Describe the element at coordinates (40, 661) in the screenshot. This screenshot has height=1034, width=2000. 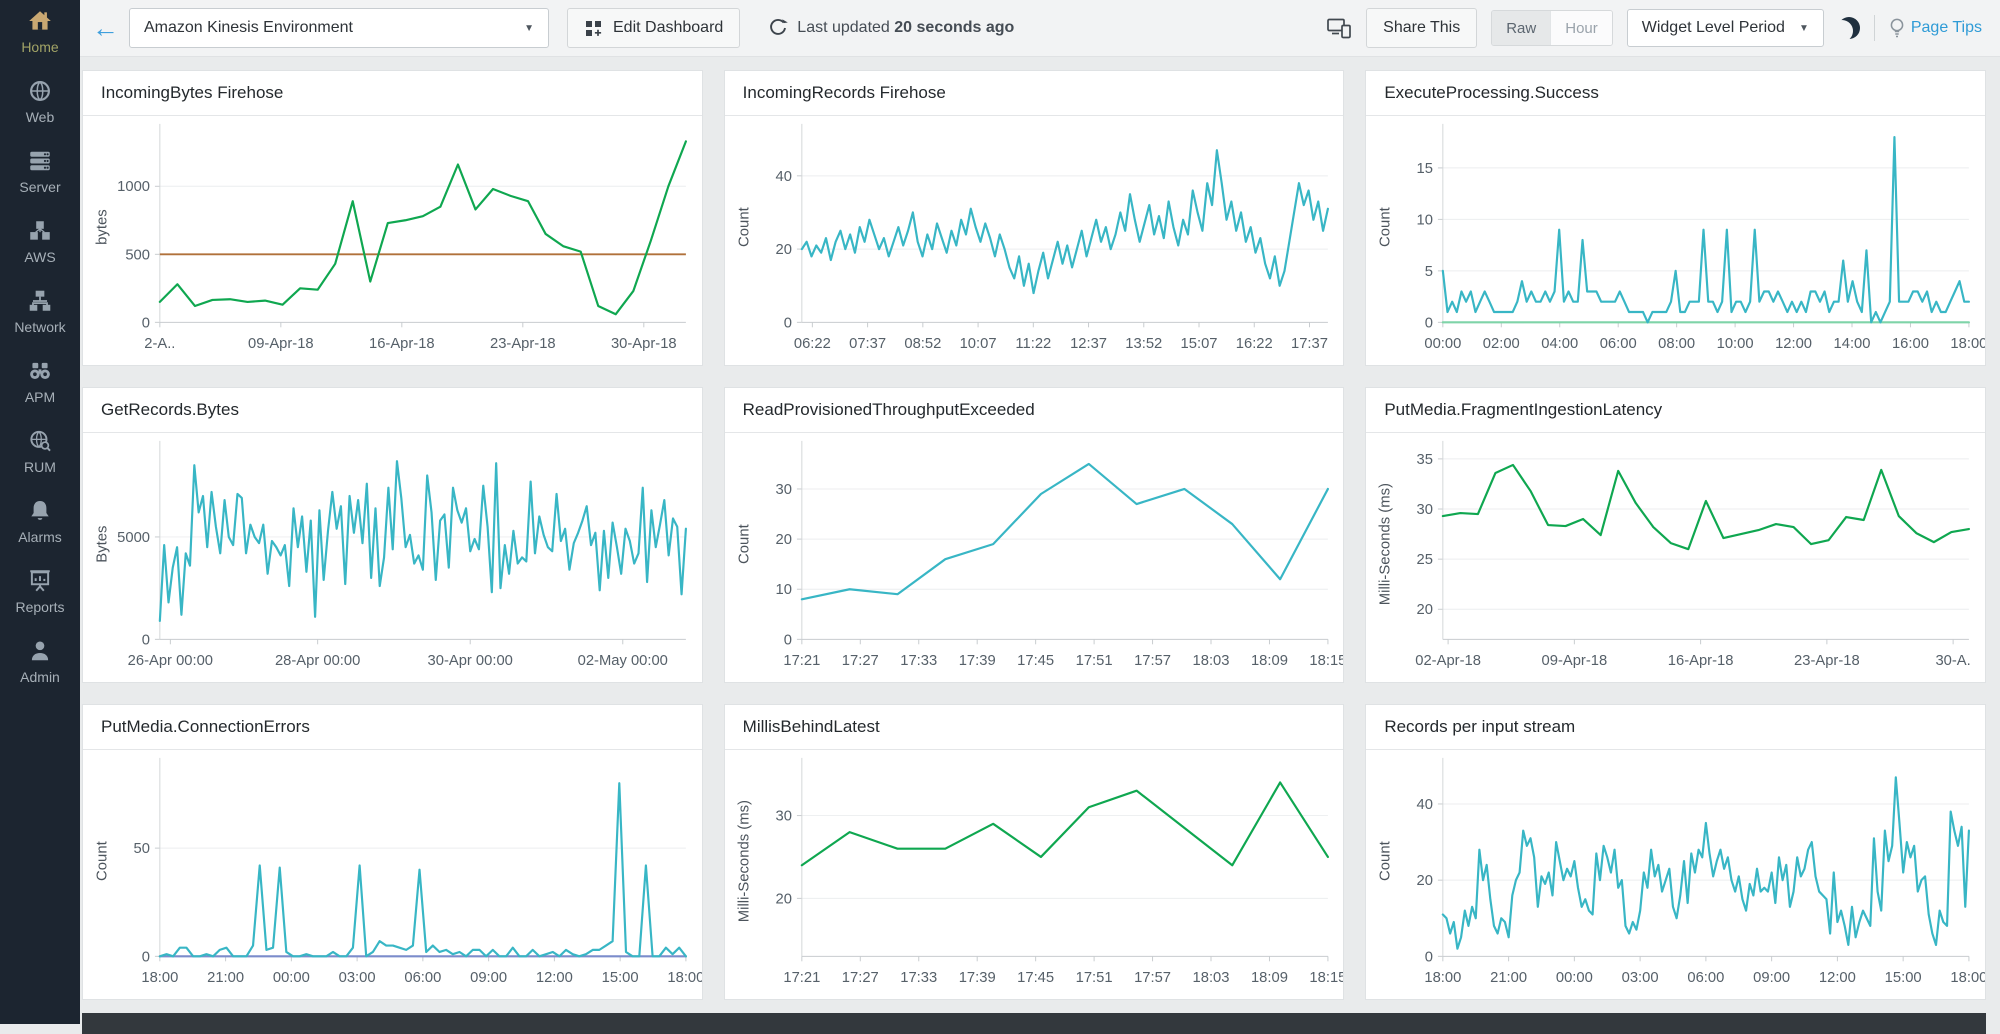
I see `sidebar-item-admin: Admin` at that location.